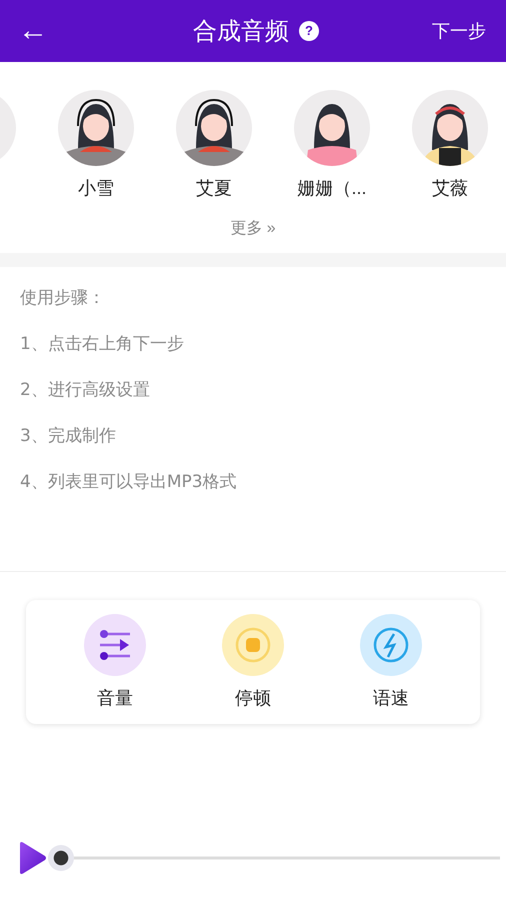 This screenshot has width=506, height=900. Describe the element at coordinates (115, 645) in the screenshot. I see `sliders-icon` at that location.